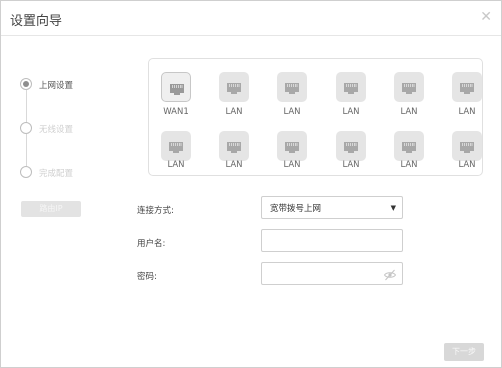  I want to click on step-1-label: 上网设置, so click(56, 86).